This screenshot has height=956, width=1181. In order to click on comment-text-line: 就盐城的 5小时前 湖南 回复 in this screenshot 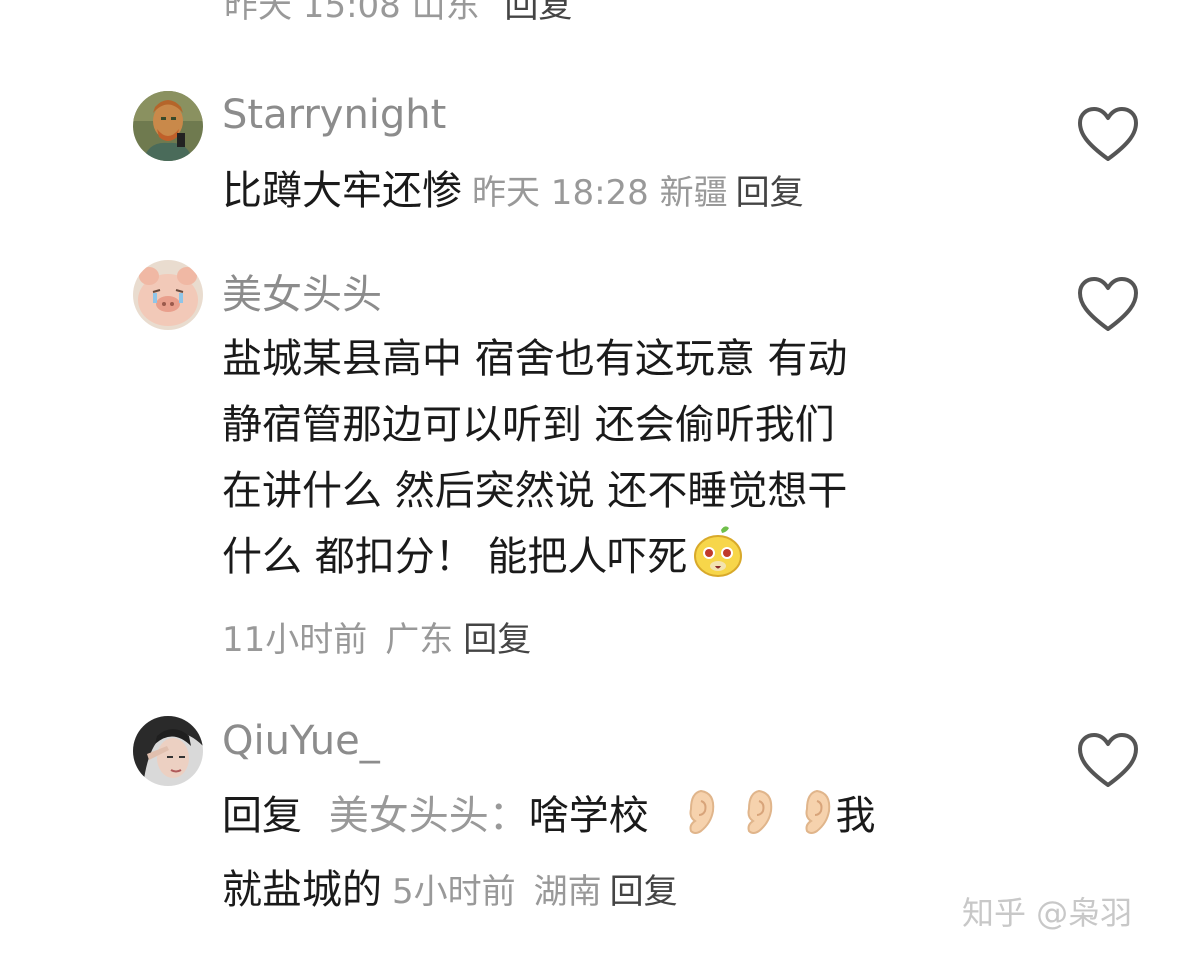, I will do `click(548, 891)`.